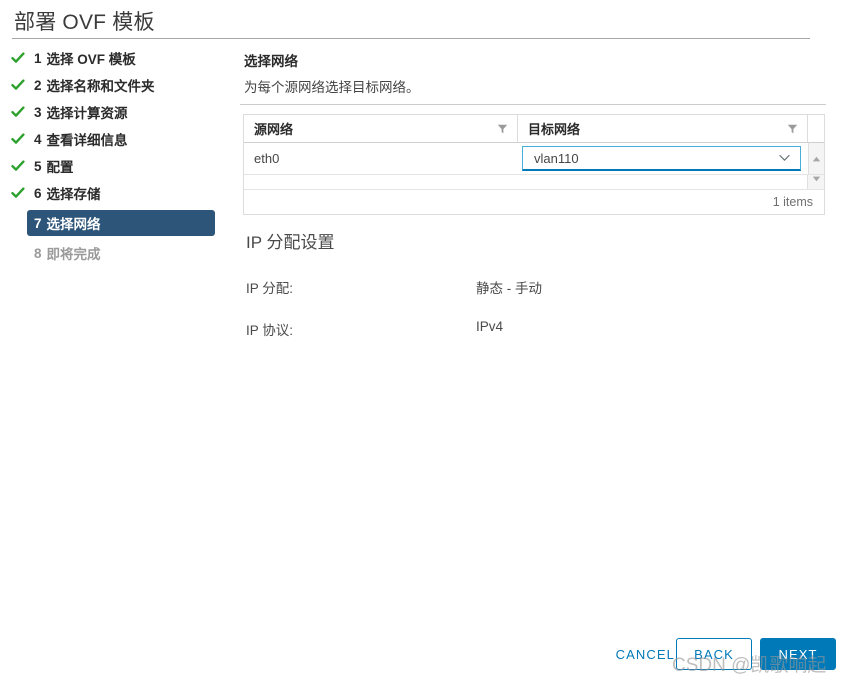 The height and width of the screenshot is (681, 841). What do you see at coordinates (38, 193) in the screenshot?
I see `sidebar-step-6-number: 6` at bounding box center [38, 193].